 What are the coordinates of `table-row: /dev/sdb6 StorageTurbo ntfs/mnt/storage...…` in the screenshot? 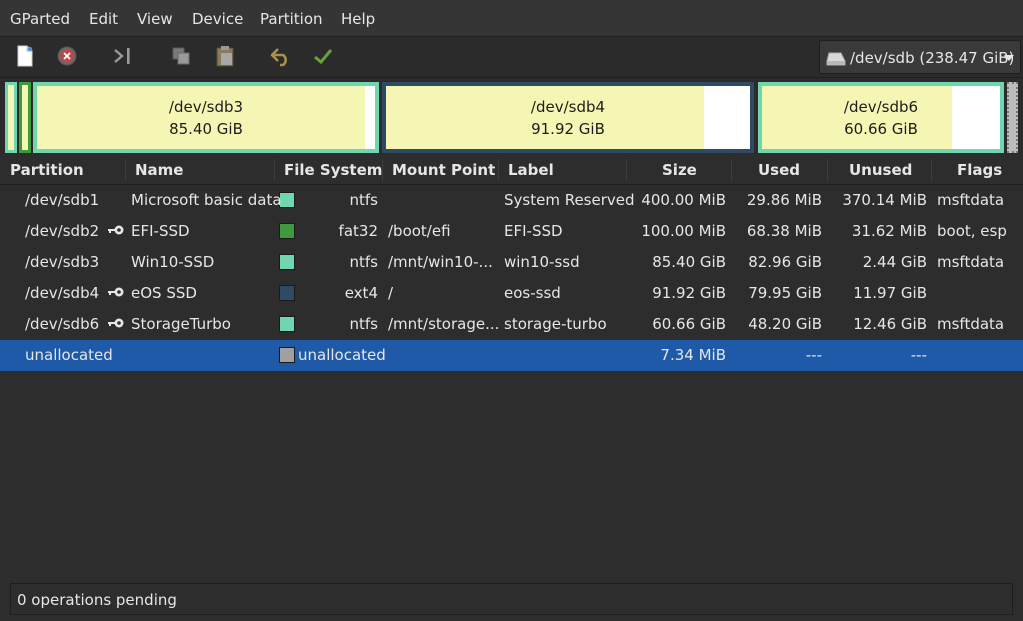 It's located at (511, 324).